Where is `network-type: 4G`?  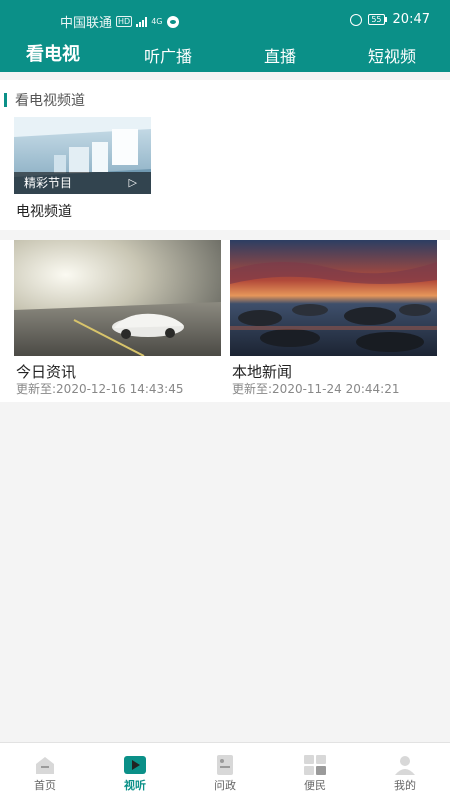
network-type: 4G is located at coordinates (157, 21).